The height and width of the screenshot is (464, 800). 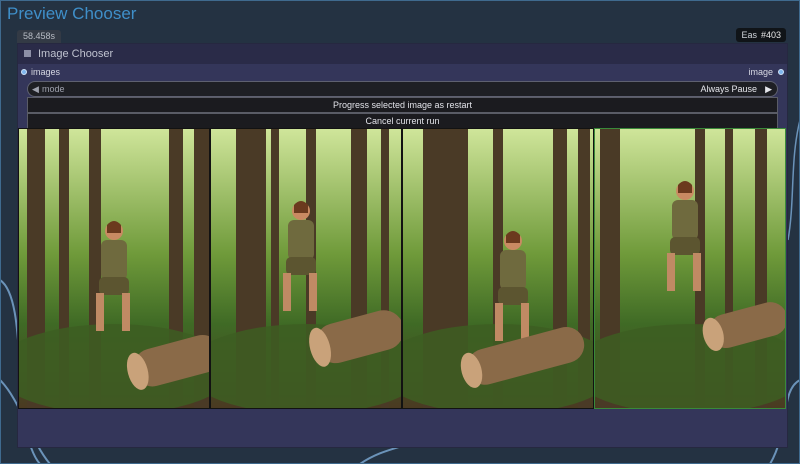 What do you see at coordinates (749, 35) in the screenshot?
I see `ease-label: Eas` at bounding box center [749, 35].